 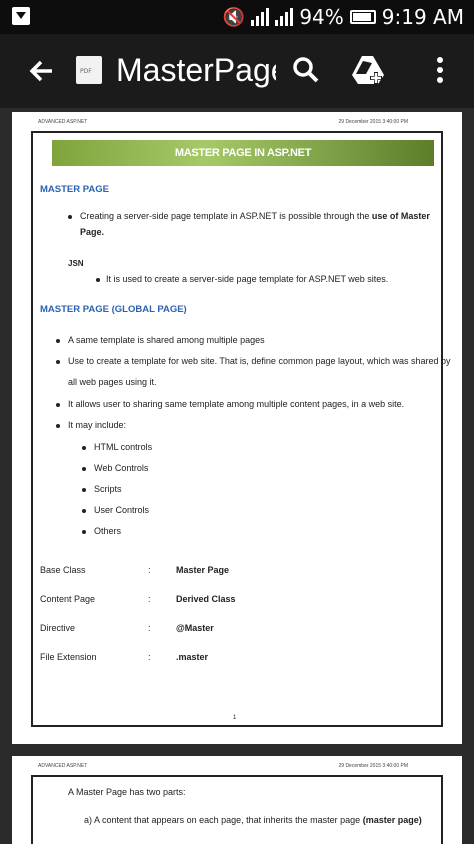 I want to click on intro-bold: use of Master, so click(x=400, y=216).